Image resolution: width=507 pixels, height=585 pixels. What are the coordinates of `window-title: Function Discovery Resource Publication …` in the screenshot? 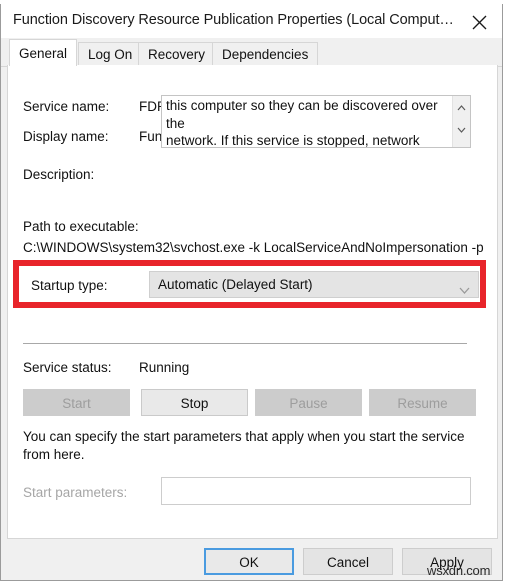 It's located at (233, 20).